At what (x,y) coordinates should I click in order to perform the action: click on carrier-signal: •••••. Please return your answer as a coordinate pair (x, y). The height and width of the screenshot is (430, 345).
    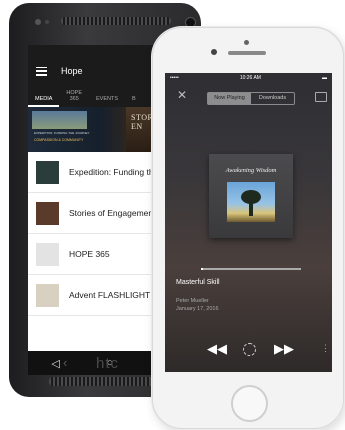
    Looking at the image, I should click on (174, 78).